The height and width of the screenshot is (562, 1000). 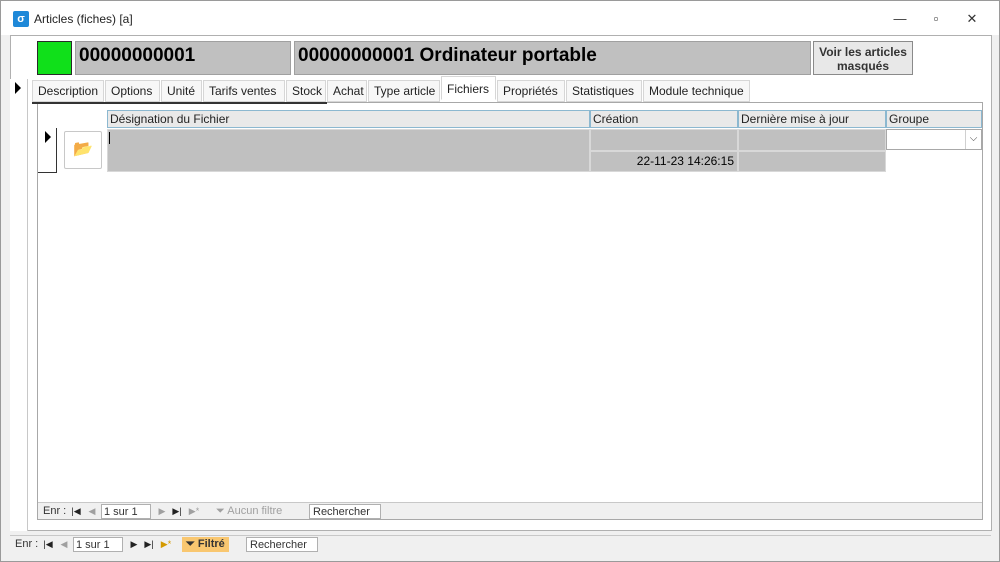 I want to click on tab-description: Description, so click(x=68, y=91).